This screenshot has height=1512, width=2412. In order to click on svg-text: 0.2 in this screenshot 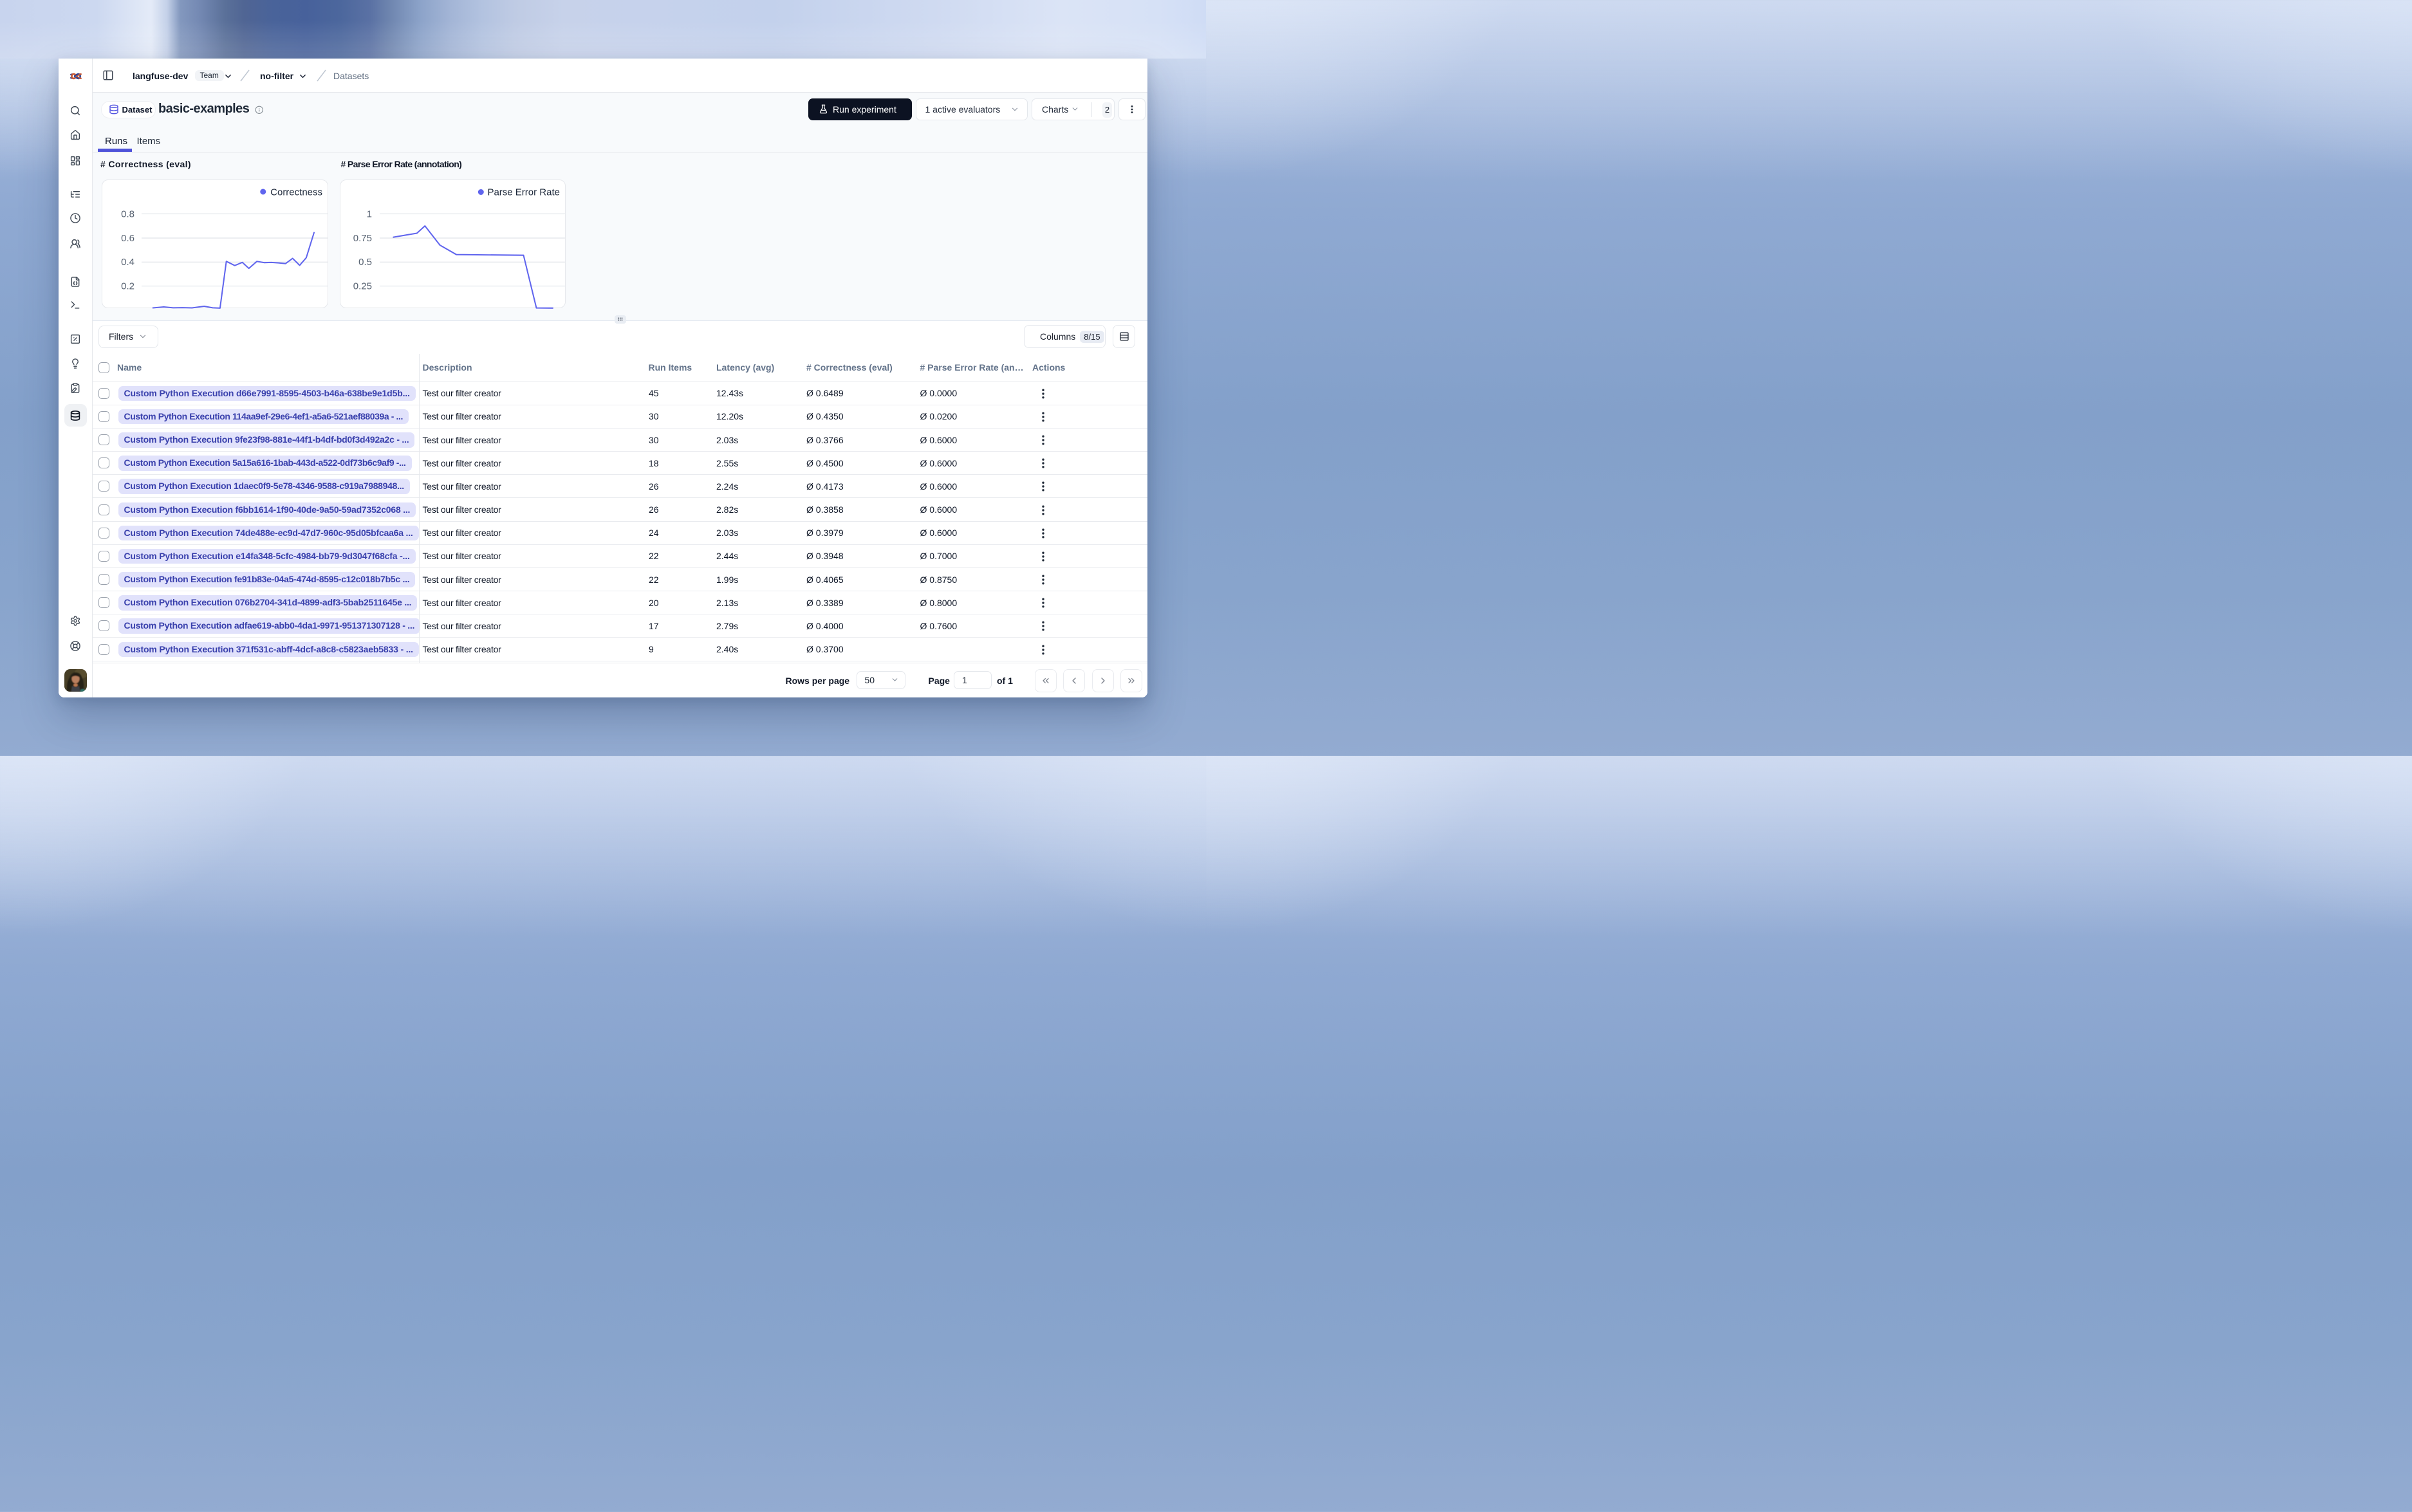, I will do `click(128, 286)`.